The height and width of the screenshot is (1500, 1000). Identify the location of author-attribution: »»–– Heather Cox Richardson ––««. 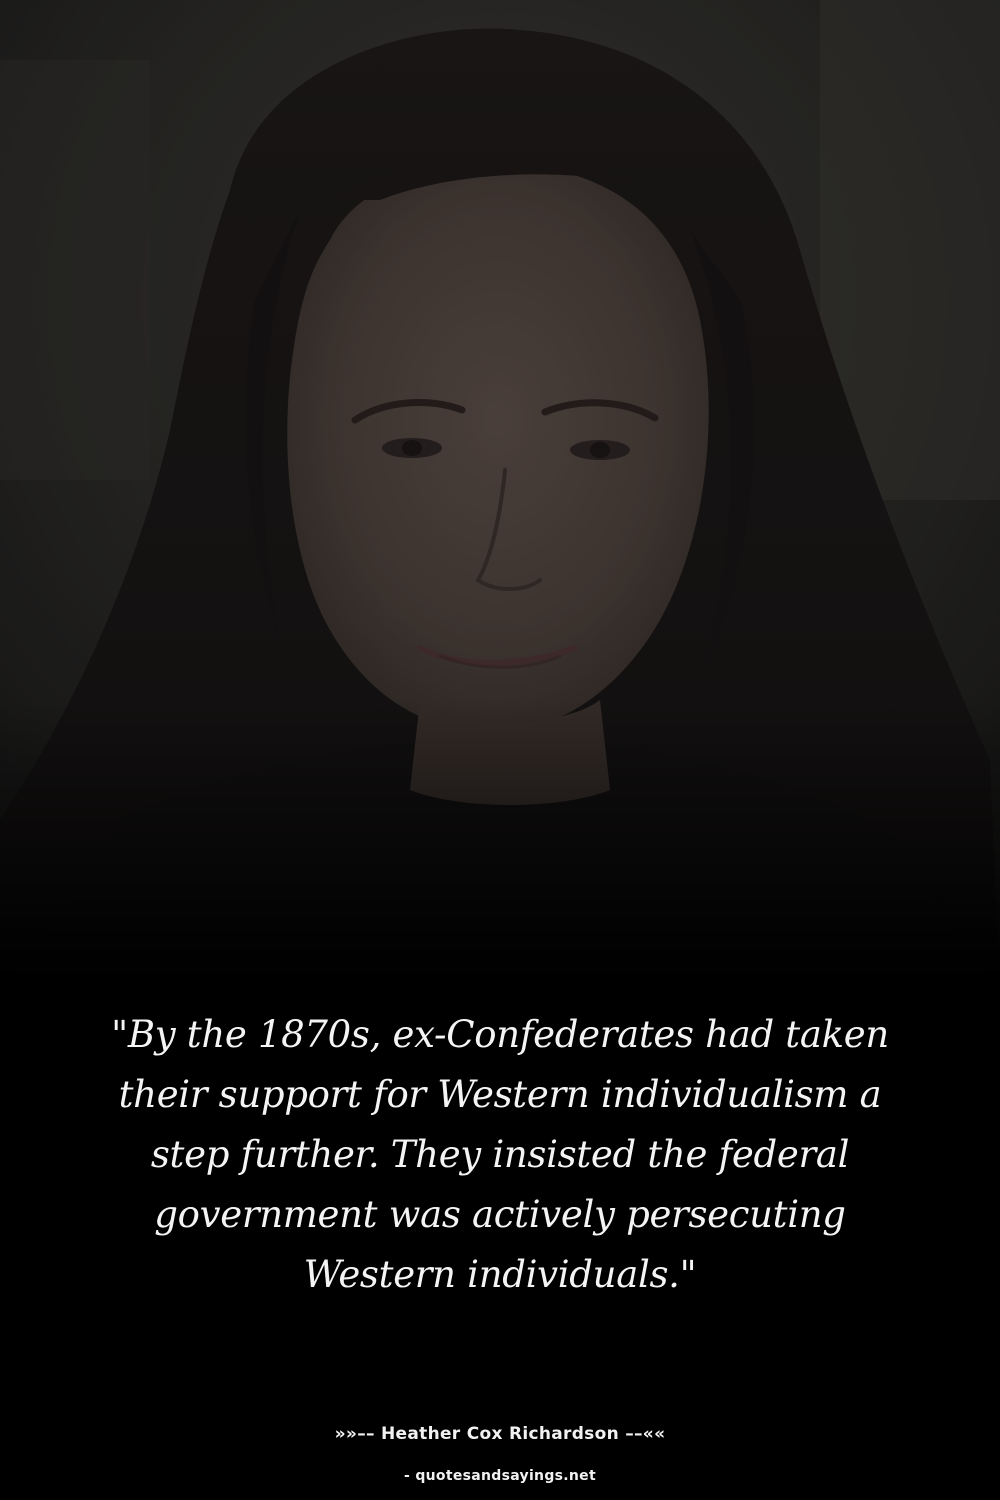
(500, 1434).